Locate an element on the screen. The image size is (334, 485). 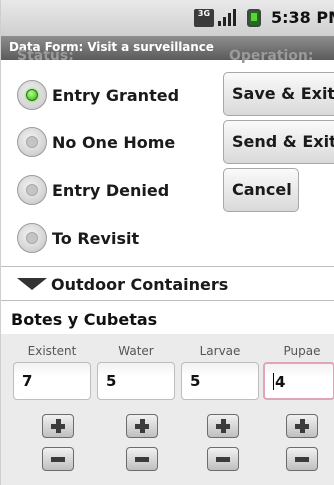
water-input: 5 is located at coordinates (136, 381).